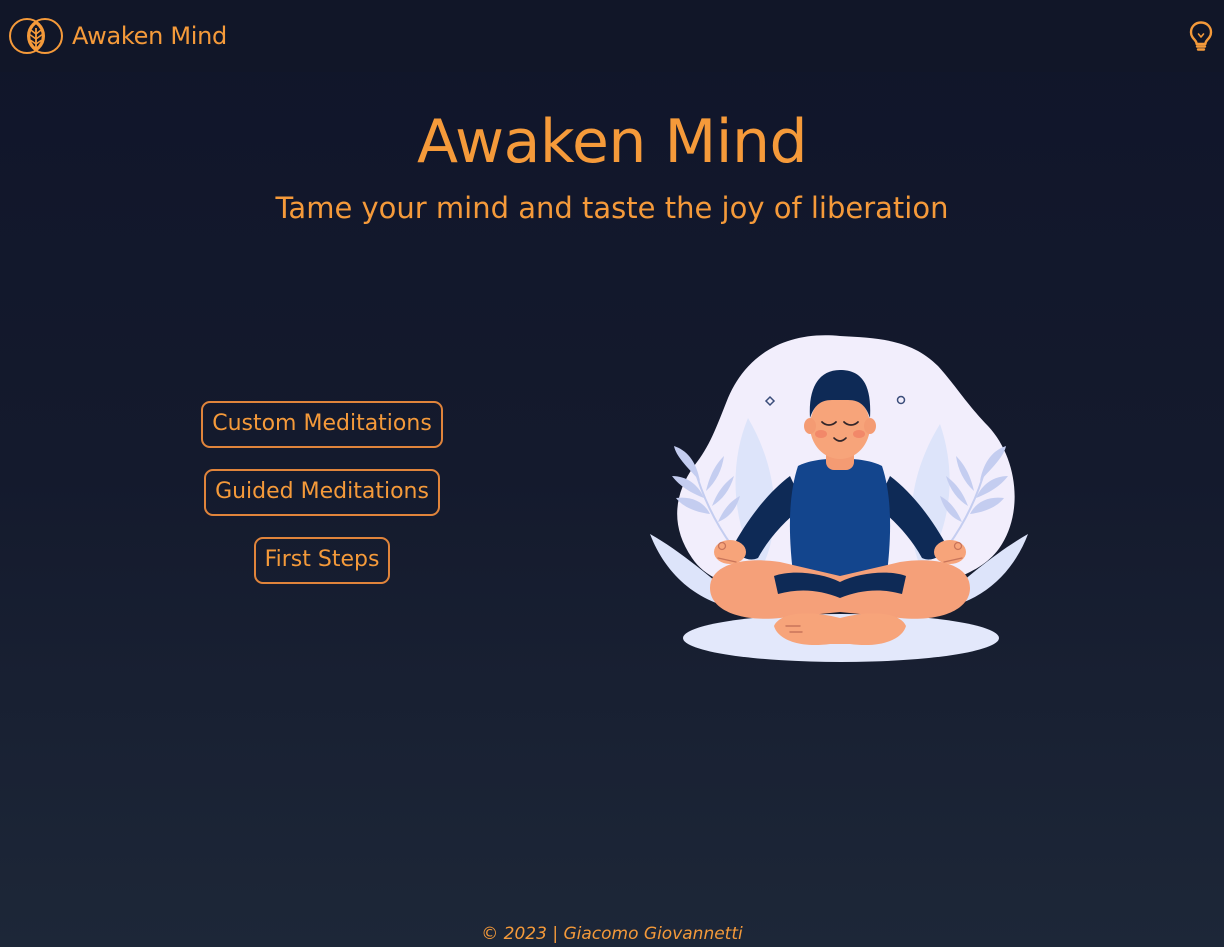 The height and width of the screenshot is (947, 1224). Describe the element at coordinates (612, 934) in the screenshot. I see `footer-copyright: © 2023 | Giacomo Giovannetti` at that location.